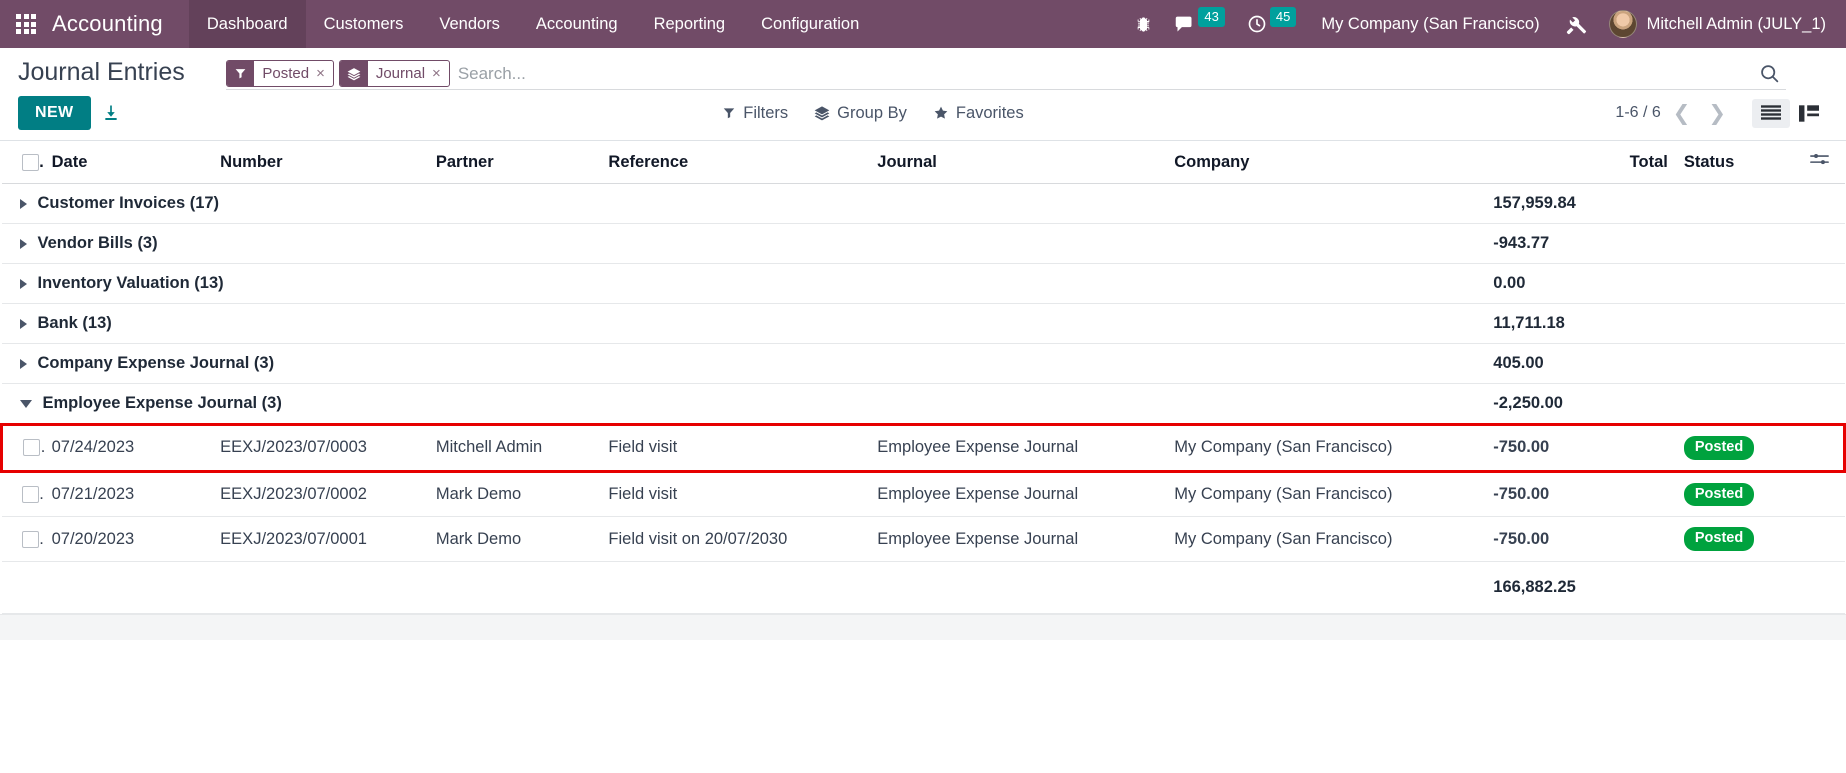 The height and width of the screenshot is (773, 1846). I want to click on optional-columns-toggle, so click(1819, 162).